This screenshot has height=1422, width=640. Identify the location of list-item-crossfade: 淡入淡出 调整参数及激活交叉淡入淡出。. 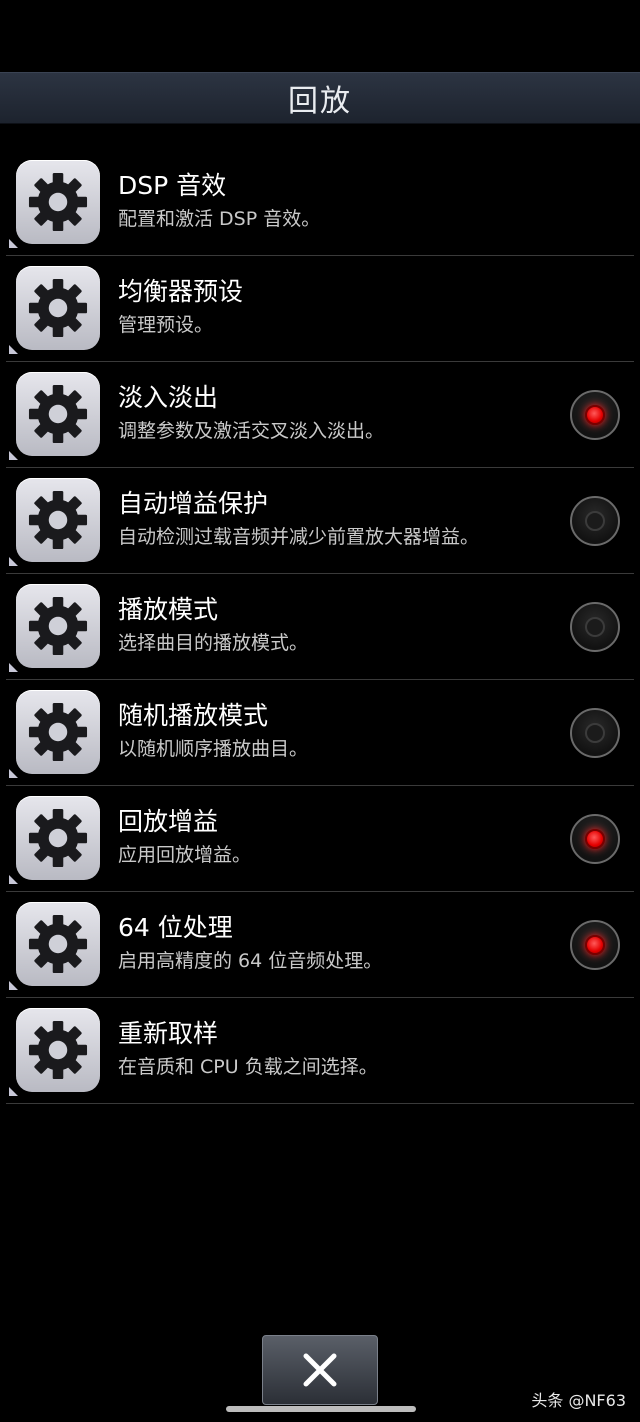
(320, 415).